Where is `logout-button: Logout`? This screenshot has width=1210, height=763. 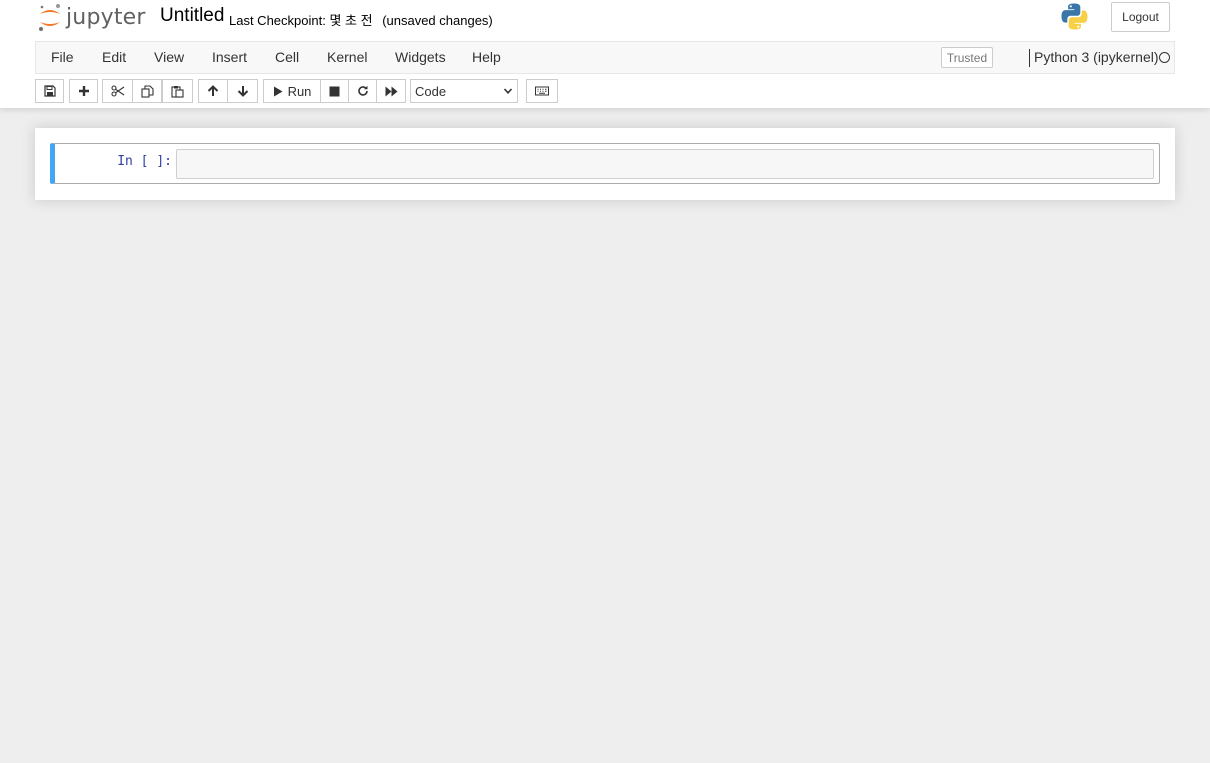 logout-button: Logout is located at coordinates (1140, 17).